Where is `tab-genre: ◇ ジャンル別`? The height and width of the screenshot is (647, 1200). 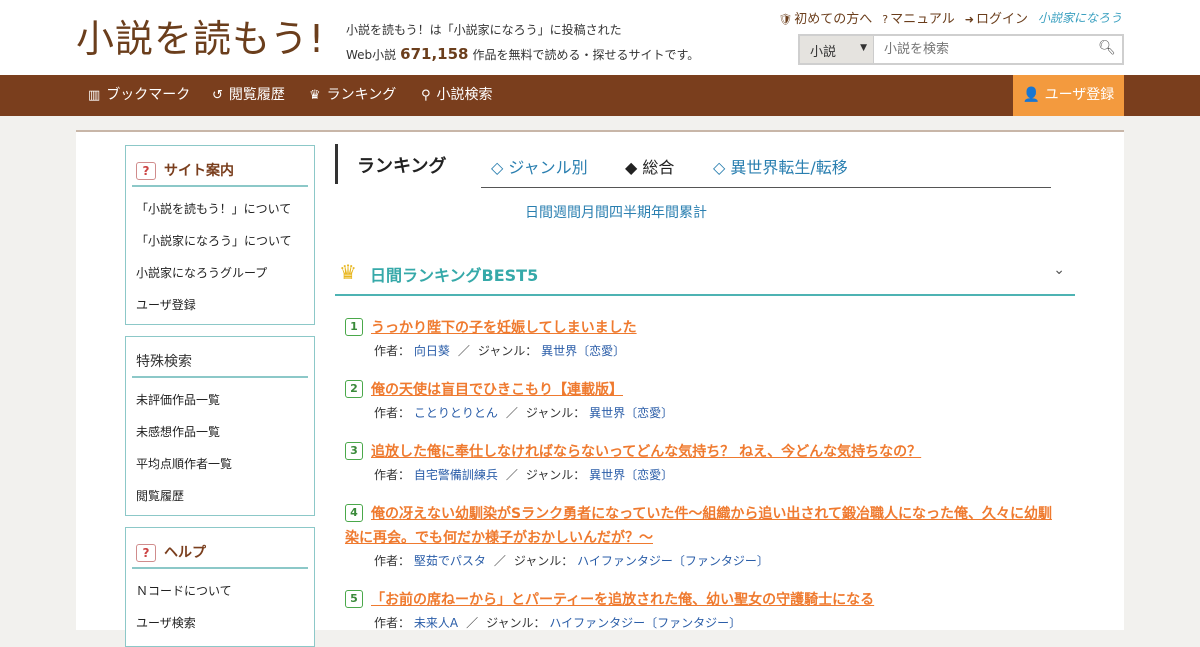 tab-genre: ◇ ジャンル別 is located at coordinates (539, 166).